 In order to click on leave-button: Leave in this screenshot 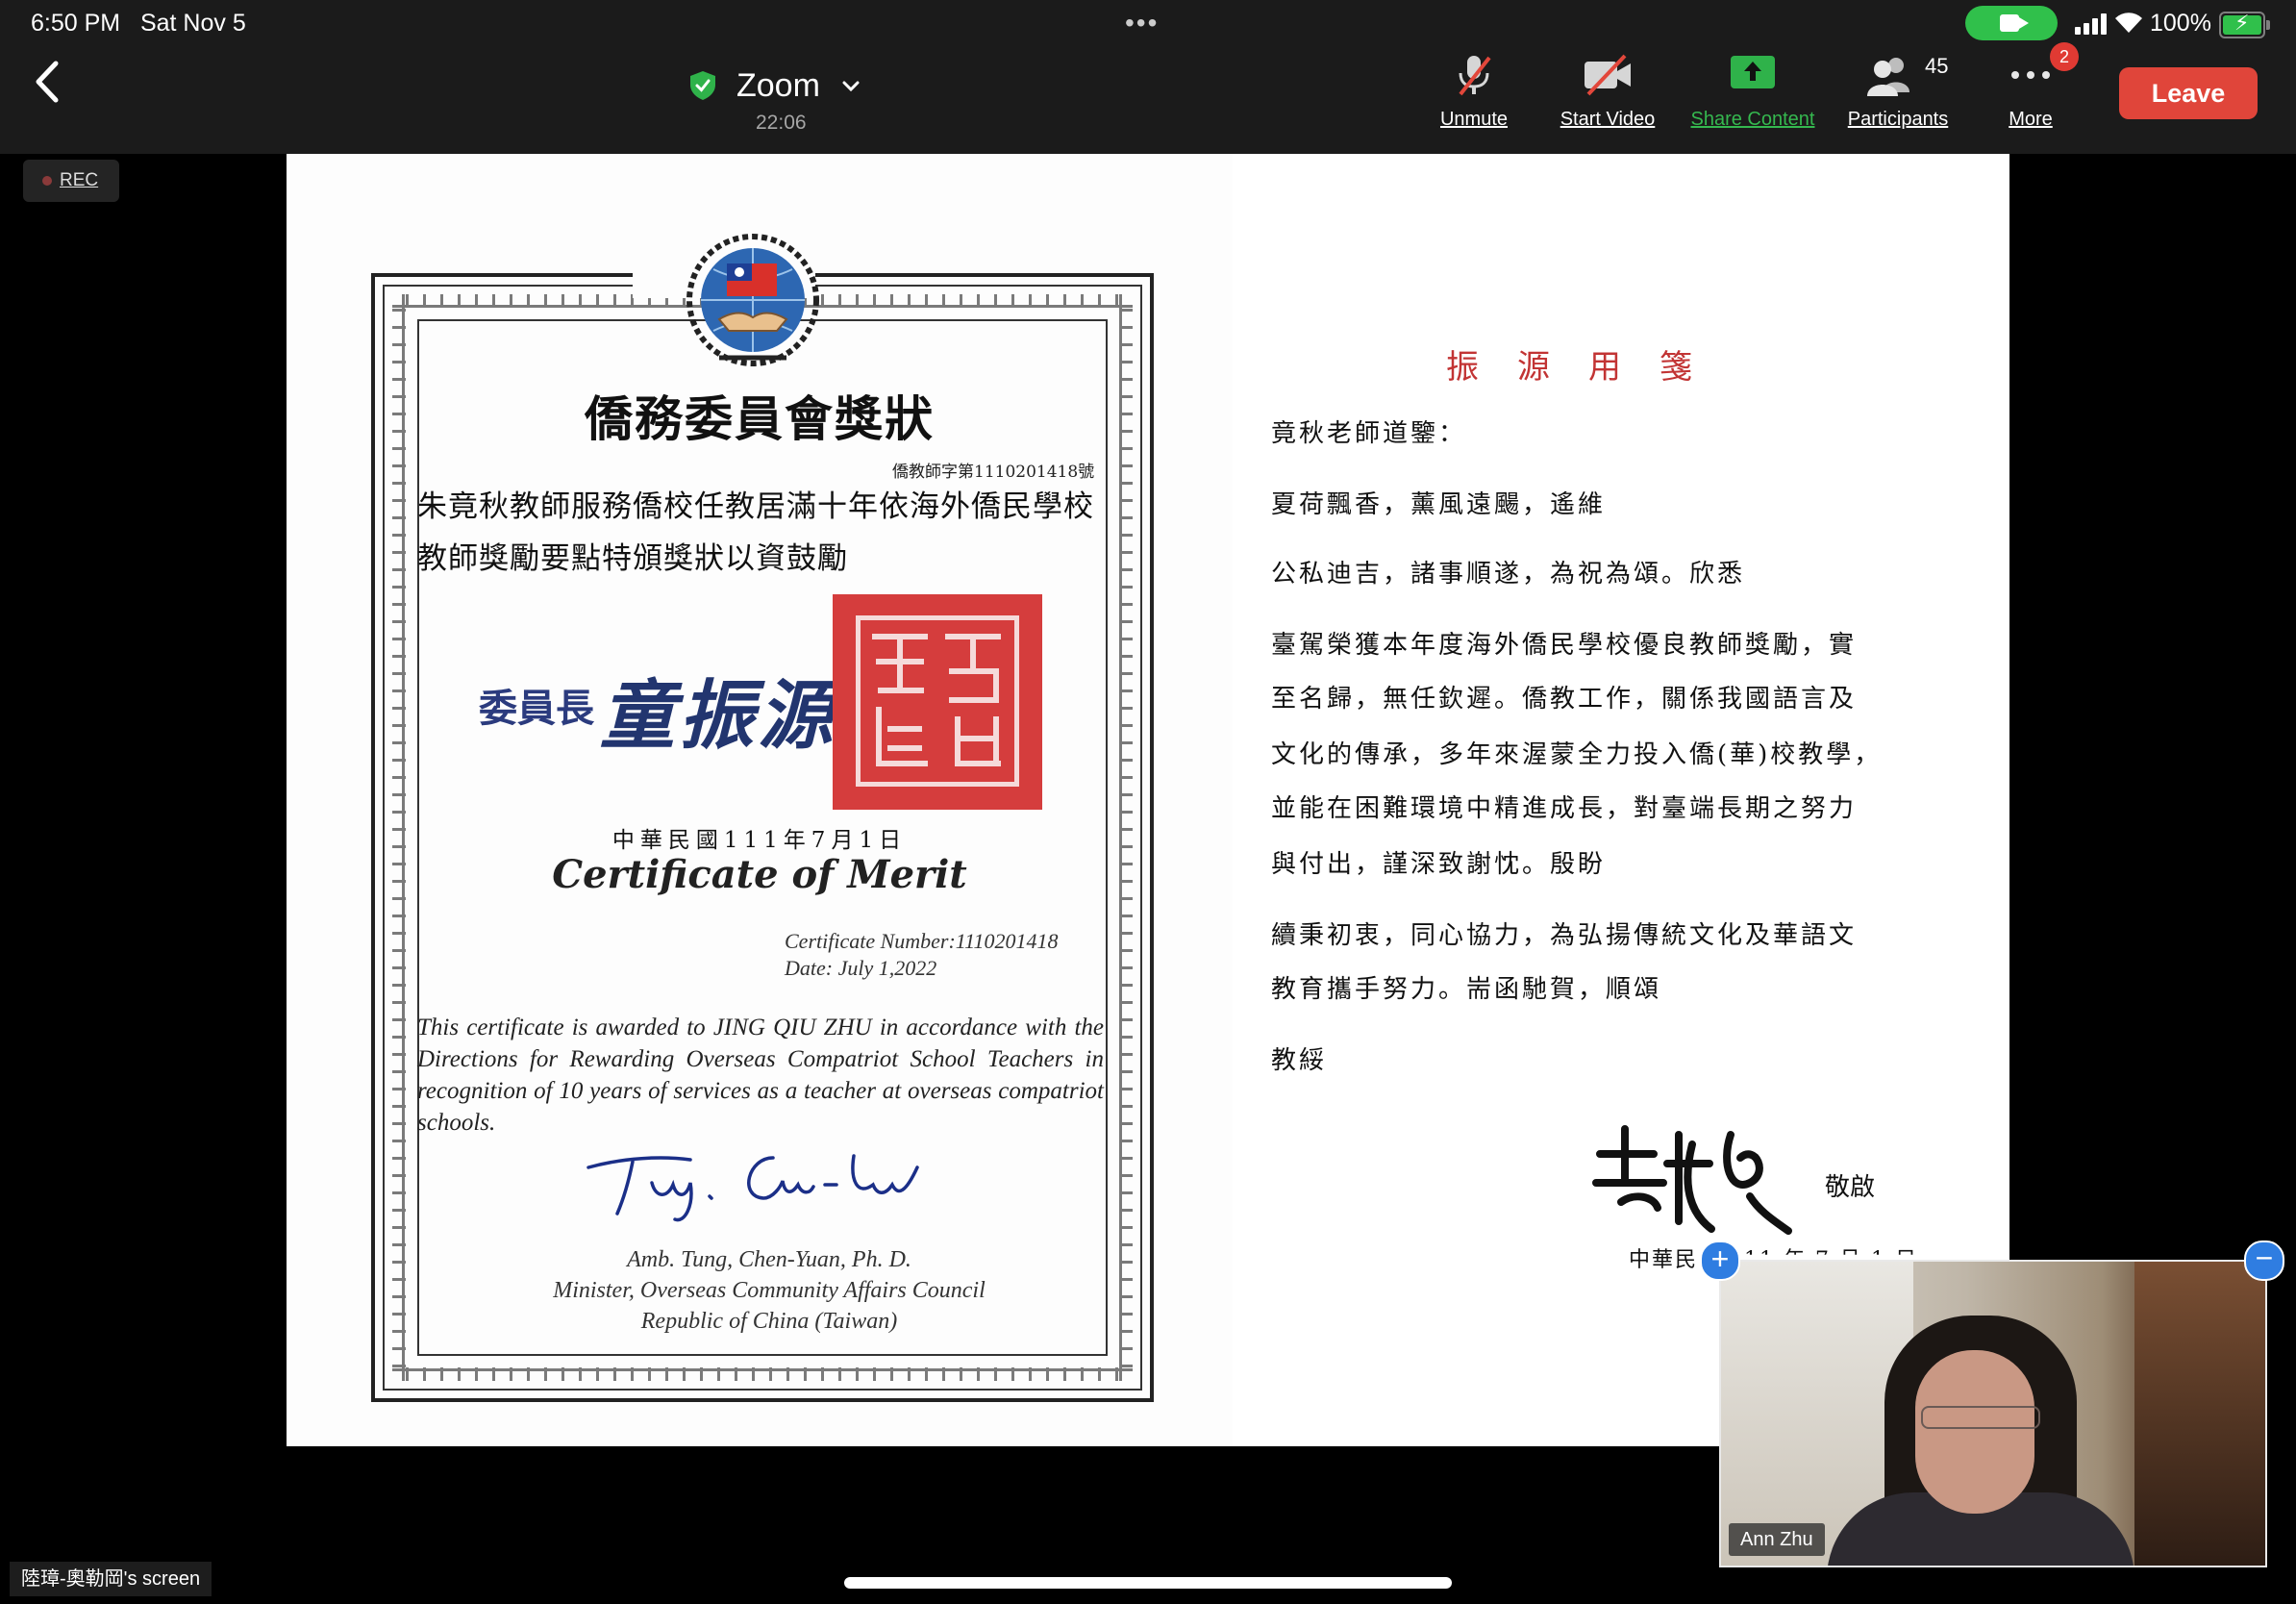, I will do `click(2188, 93)`.